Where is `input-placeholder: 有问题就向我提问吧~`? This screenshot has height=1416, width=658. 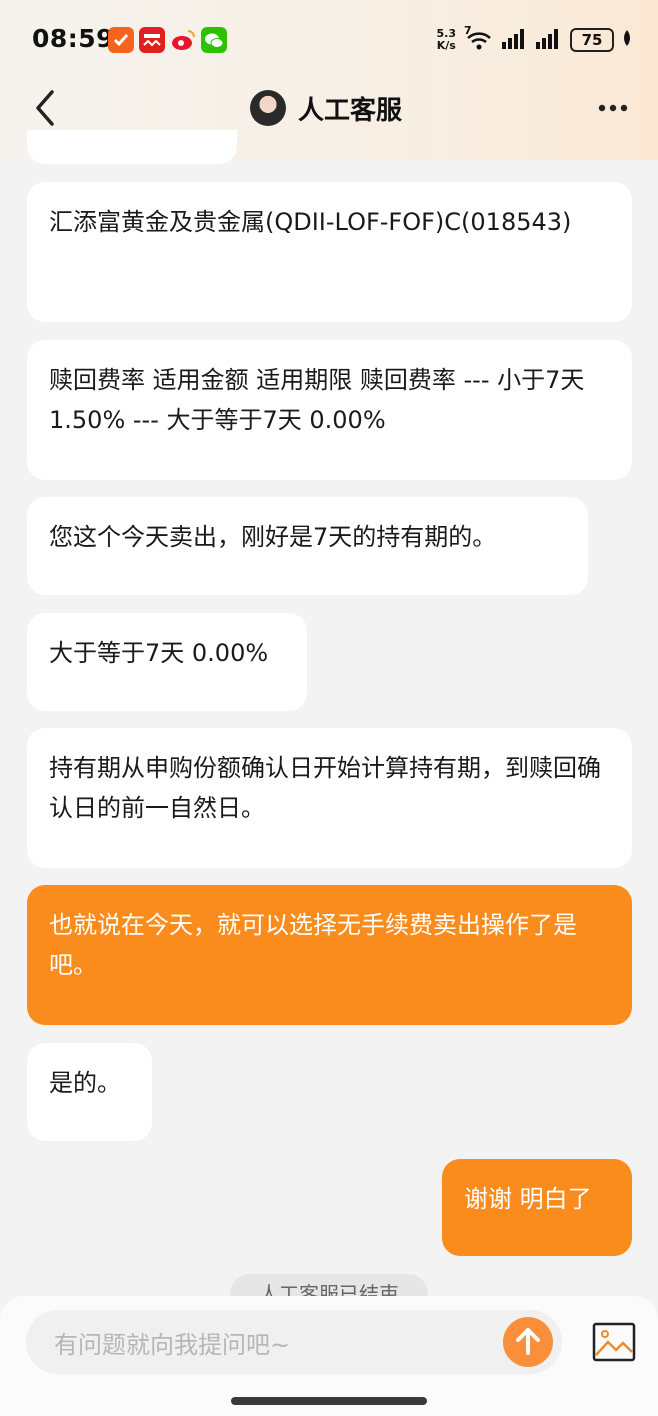 input-placeholder: 有问题就向我提问吧~ is located at coordinates (172, 1344).